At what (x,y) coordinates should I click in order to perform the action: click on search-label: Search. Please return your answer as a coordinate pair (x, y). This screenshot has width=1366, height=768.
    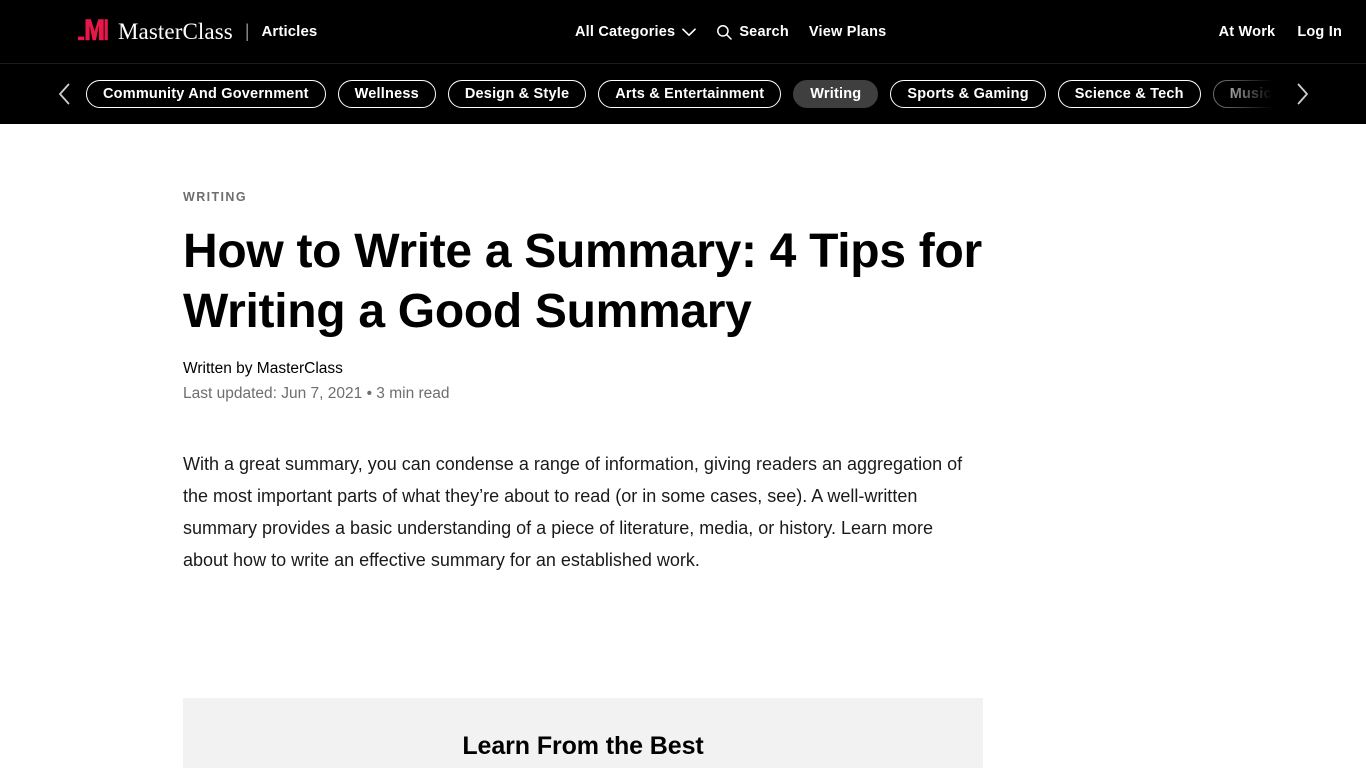
    Looking at the image, I should click on (764, 32).